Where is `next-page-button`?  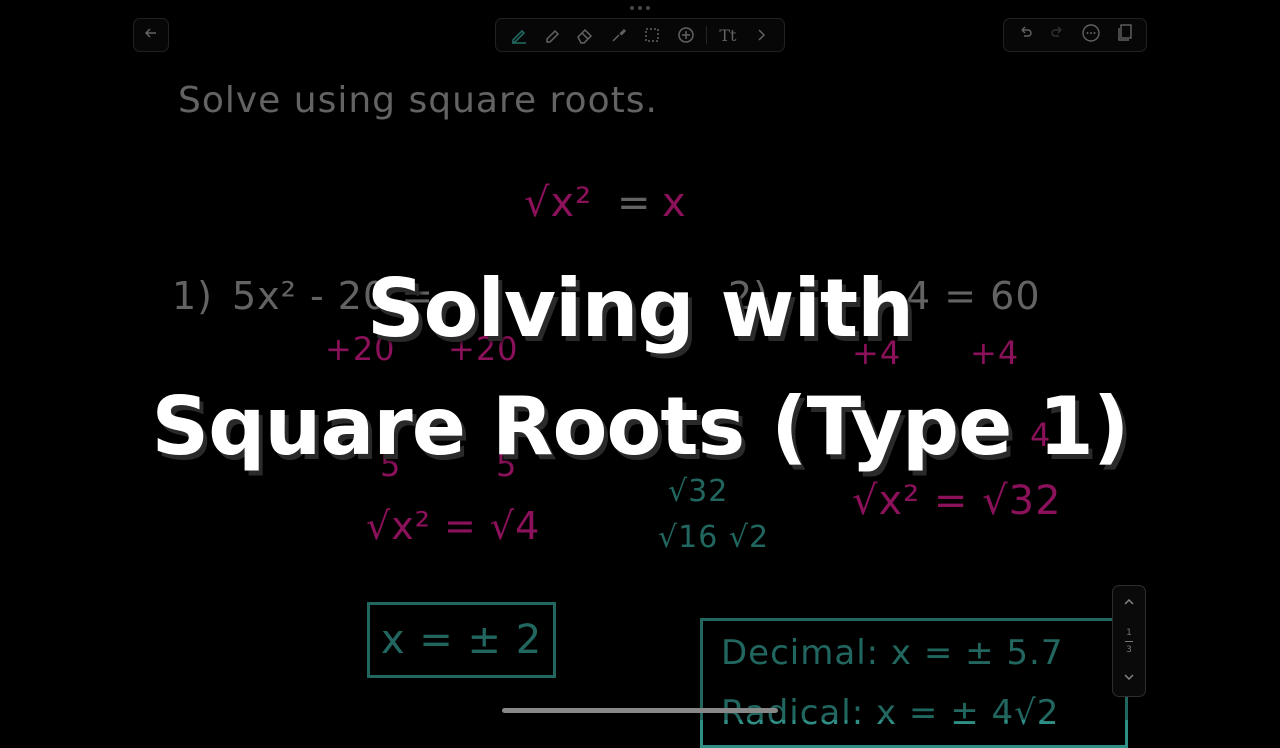 next-page-button is located at coordinates (1129, 678).